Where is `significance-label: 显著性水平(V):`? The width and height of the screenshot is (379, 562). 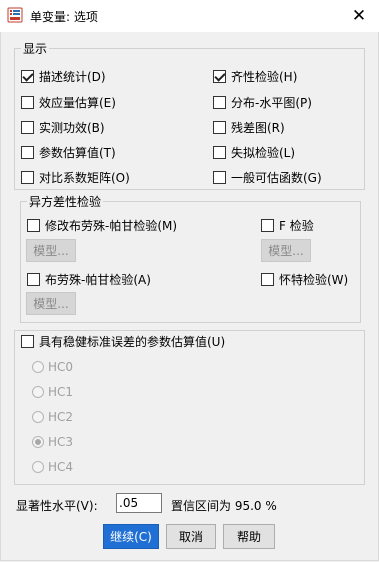 significance-label: 显著性水平(V): is located at coordinates (57, 506).